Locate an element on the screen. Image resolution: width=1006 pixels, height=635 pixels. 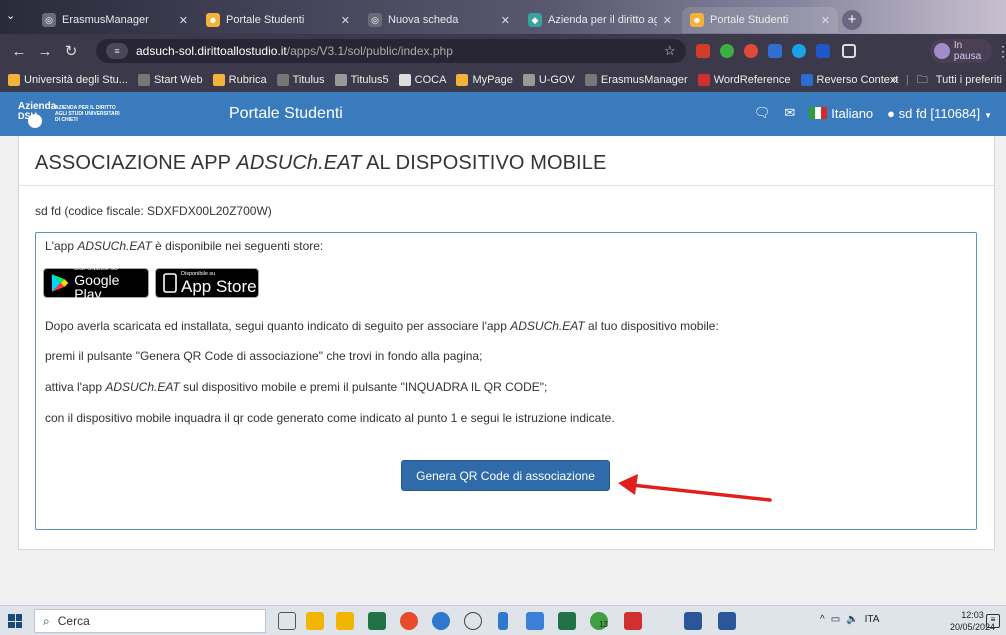
bookmark-item: Reverso Context is located at coordinates (849, 80).